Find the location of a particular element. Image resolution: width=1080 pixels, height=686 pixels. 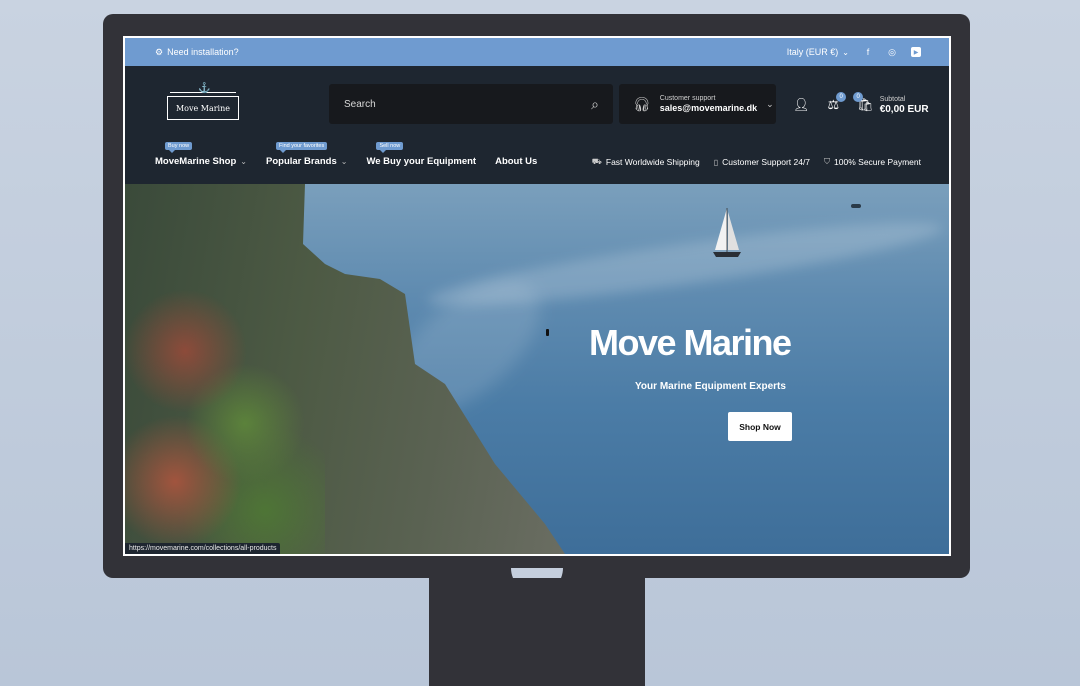

site-logo: ⚓ Move Marine is located at coordinates (203, 101).